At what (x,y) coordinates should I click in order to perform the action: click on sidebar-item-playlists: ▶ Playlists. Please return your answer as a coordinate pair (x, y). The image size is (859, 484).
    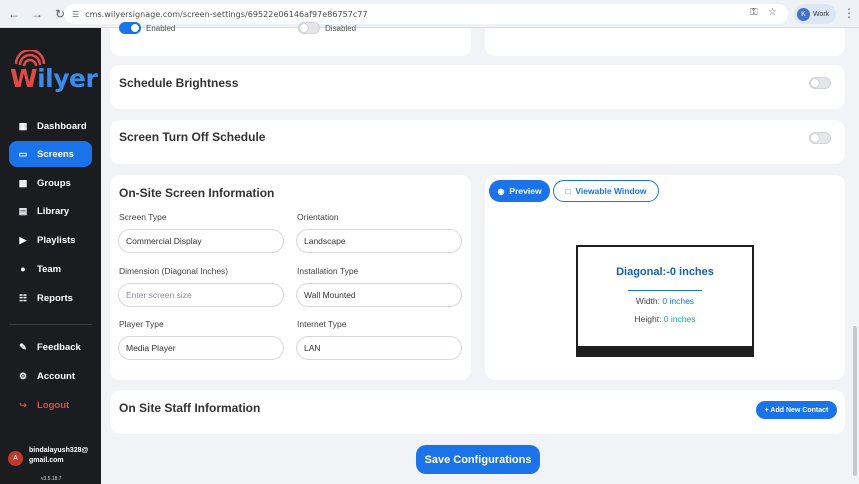
    Looking at the image, I should click on (50, 240).